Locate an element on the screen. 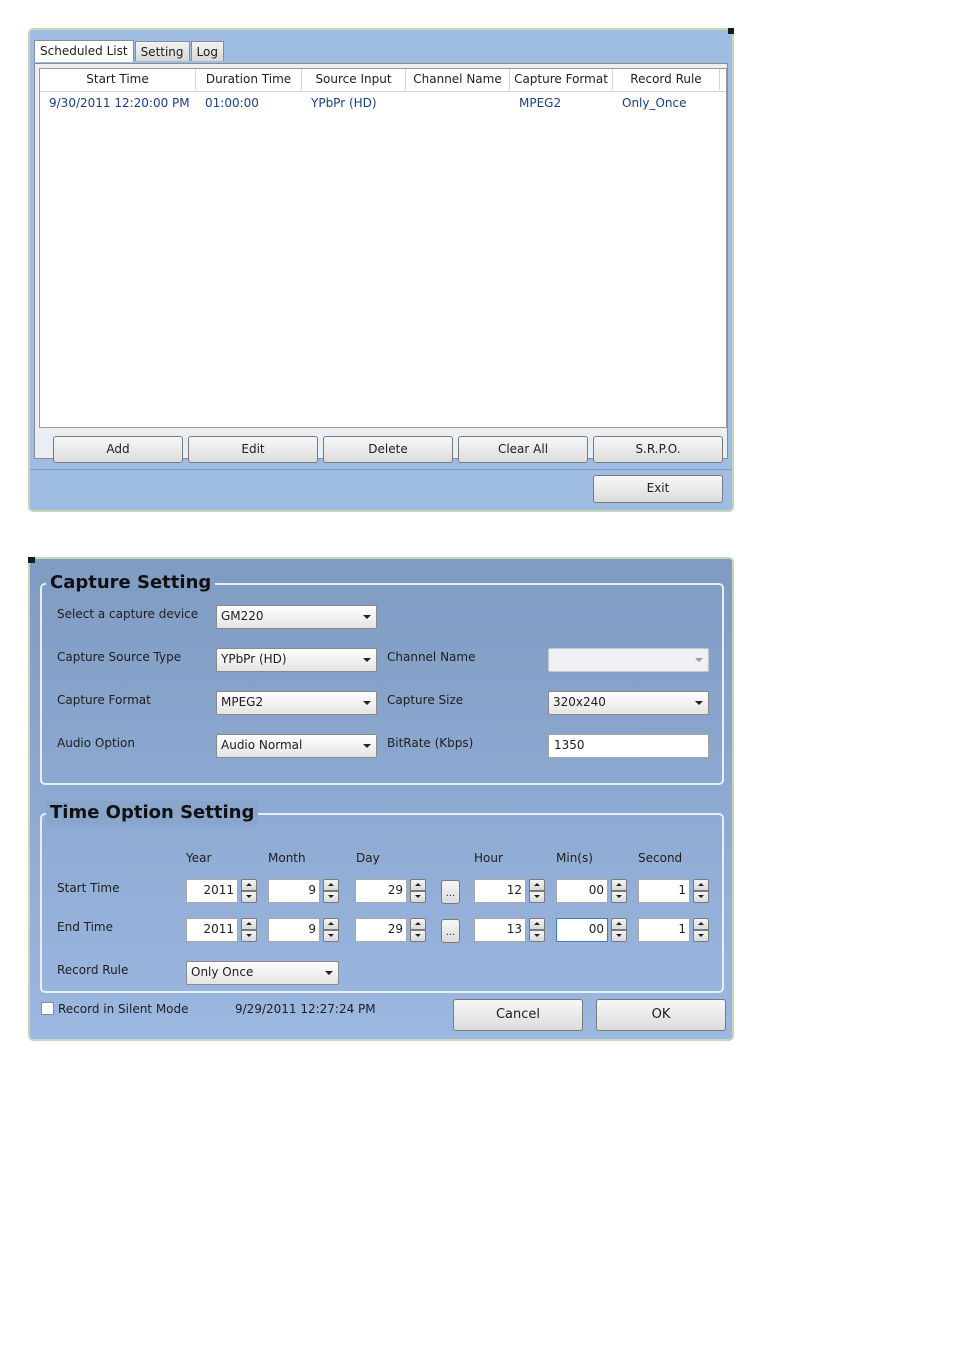 This screenshot has width=954, height=1350. audio-option-select: Audio Normal is located at coordinates (296, 746).